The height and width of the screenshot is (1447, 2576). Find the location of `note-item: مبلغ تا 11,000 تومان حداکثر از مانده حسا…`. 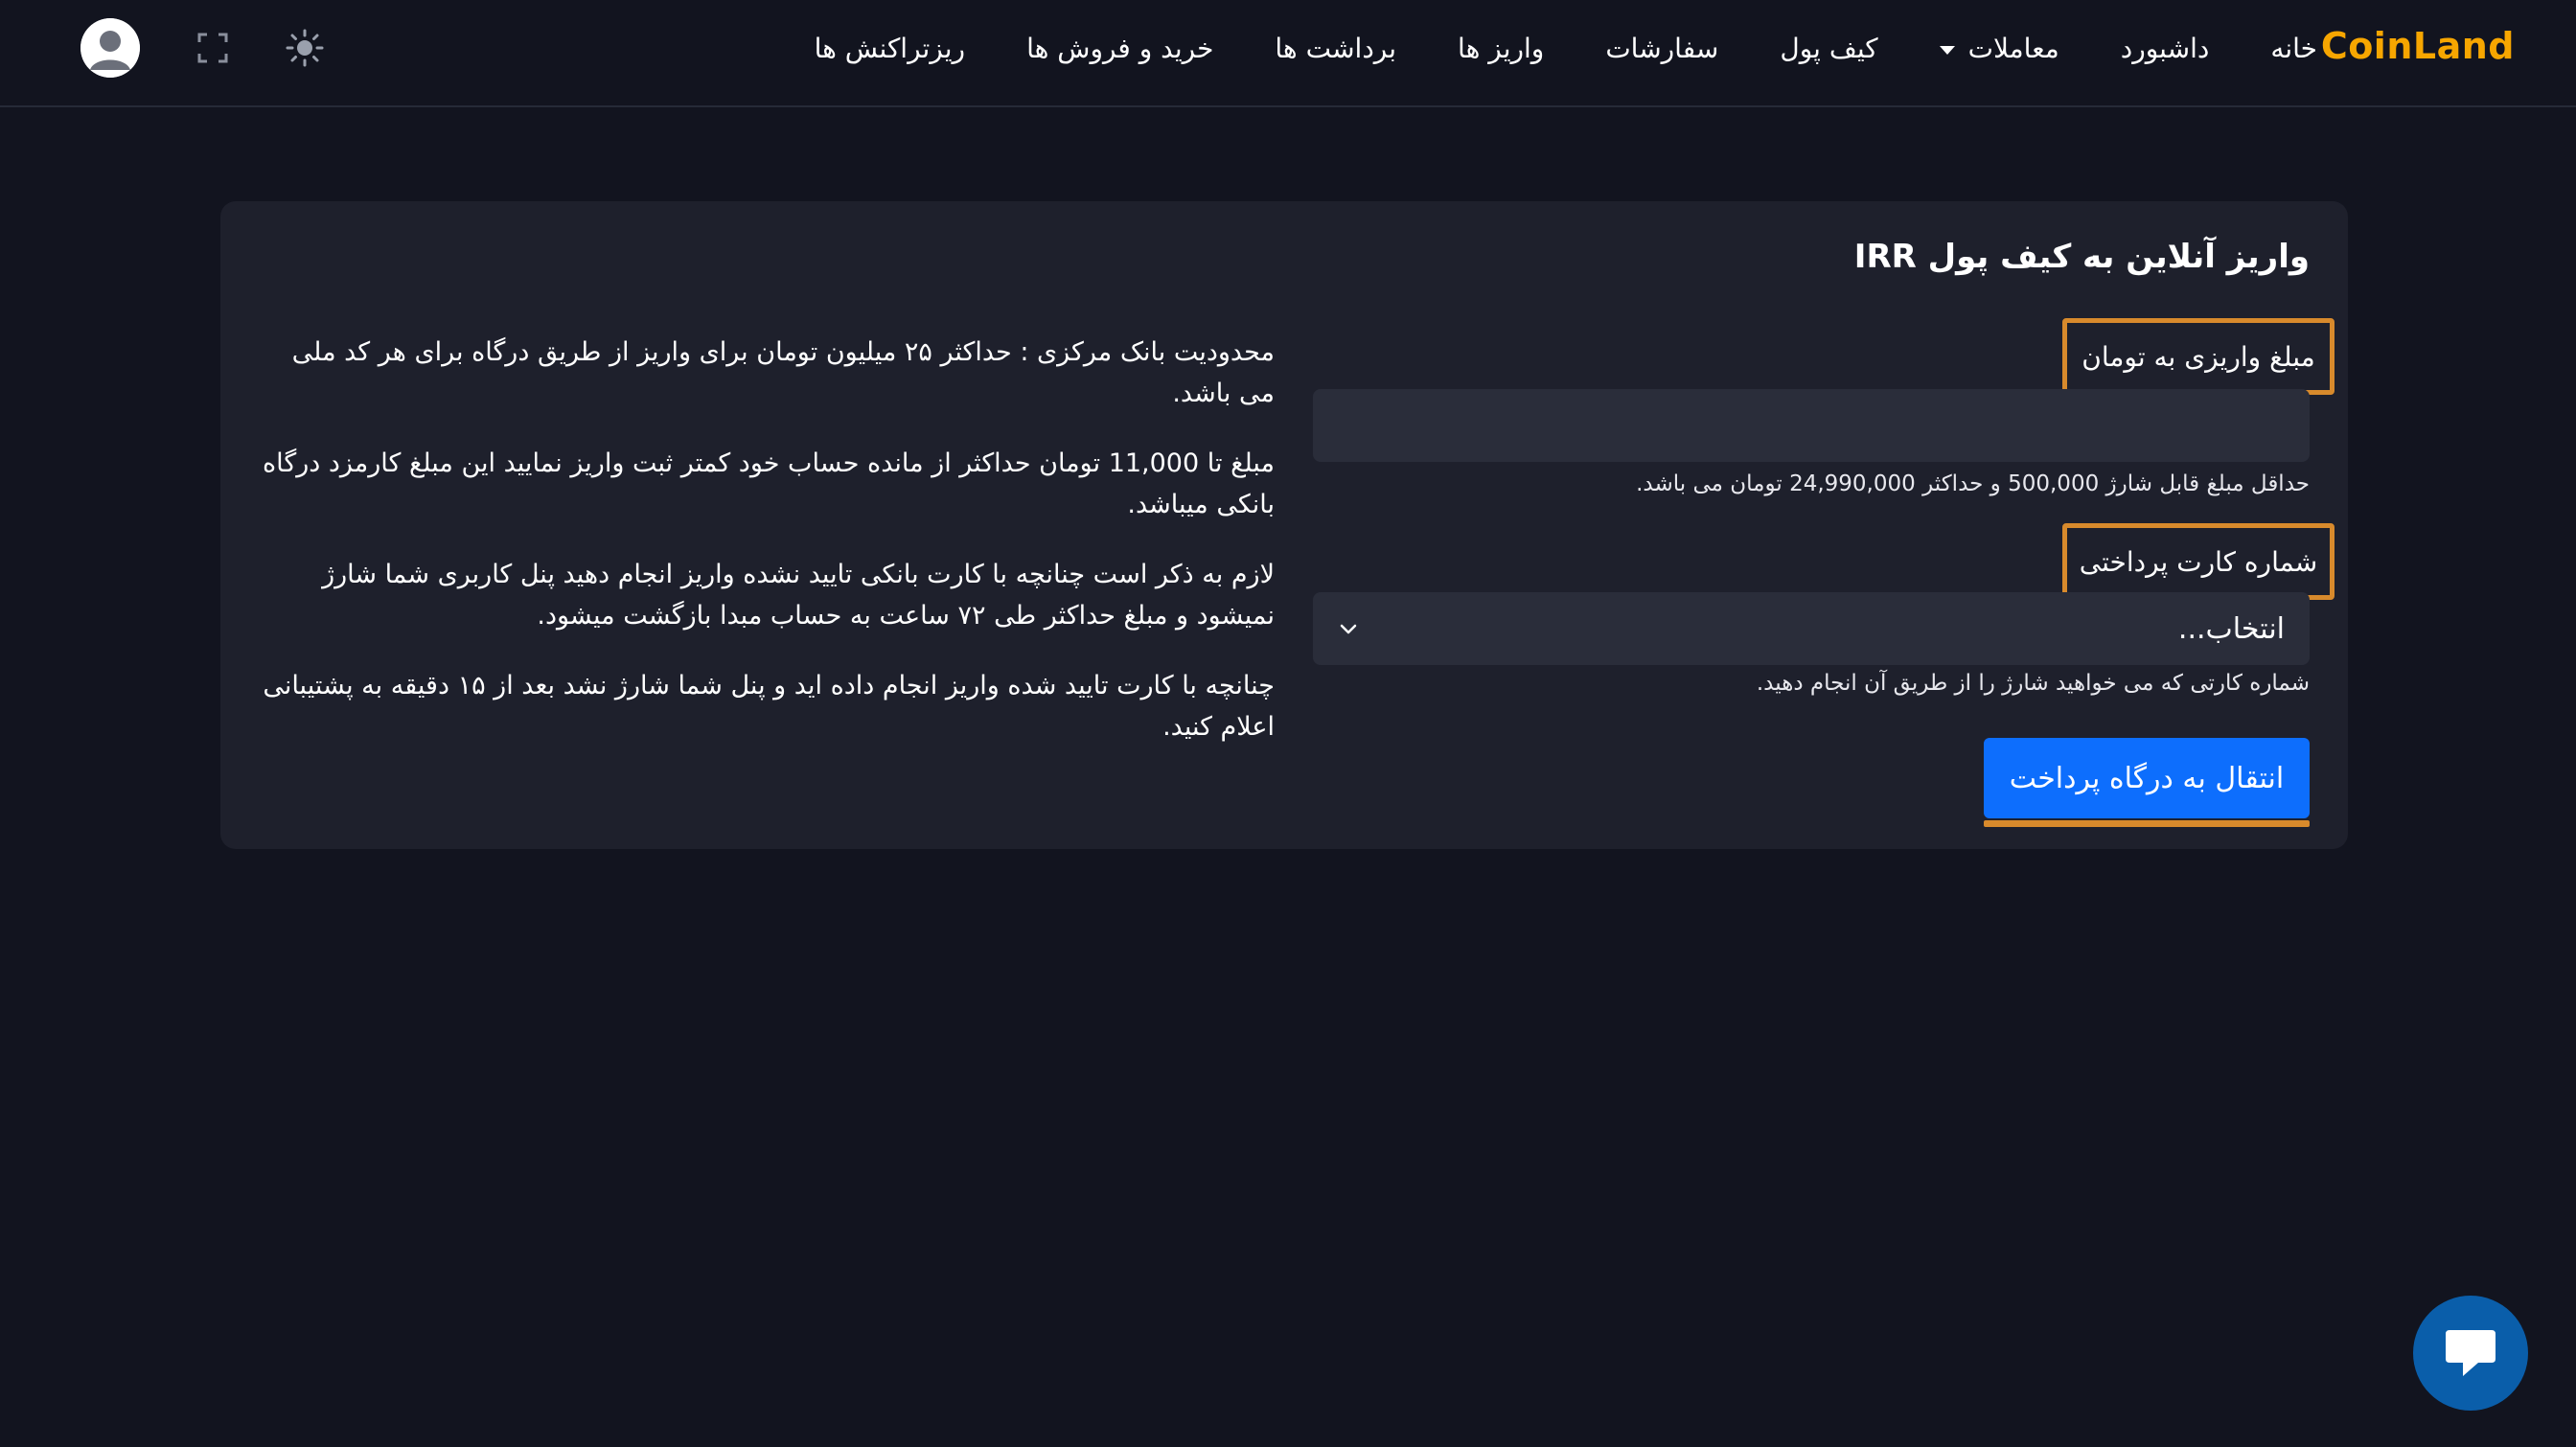

note-item: مبلغ تا 11,000 تومان حداکثر از مانده حسا… is located at coordinates (769, 483).